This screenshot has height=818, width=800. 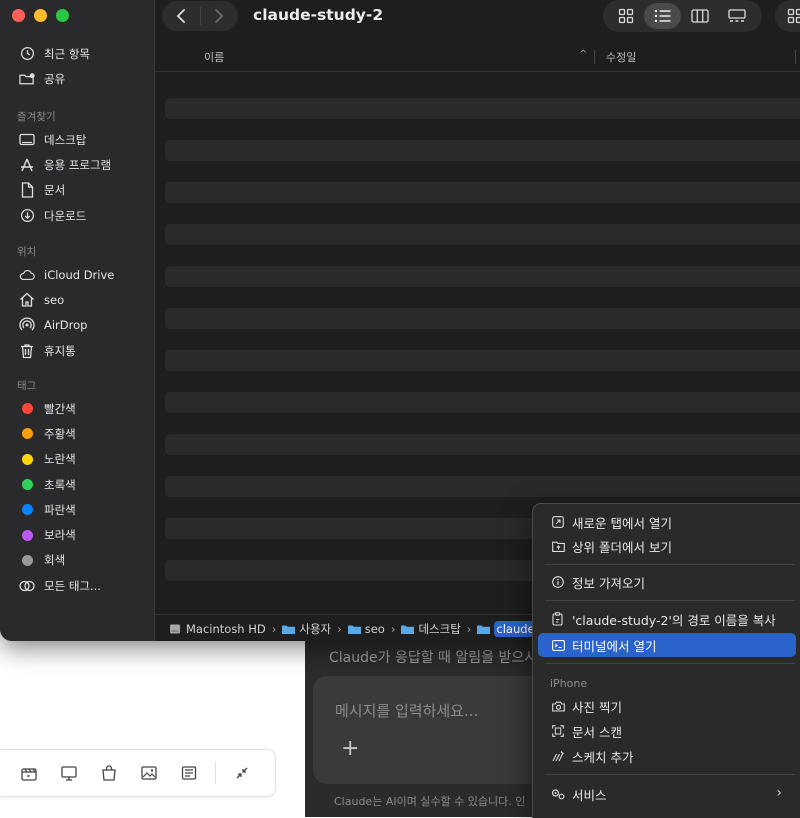 I want to click on menu-item-open-new-tab: 새로운 탭에서 열기, so click(x=667, y=522).